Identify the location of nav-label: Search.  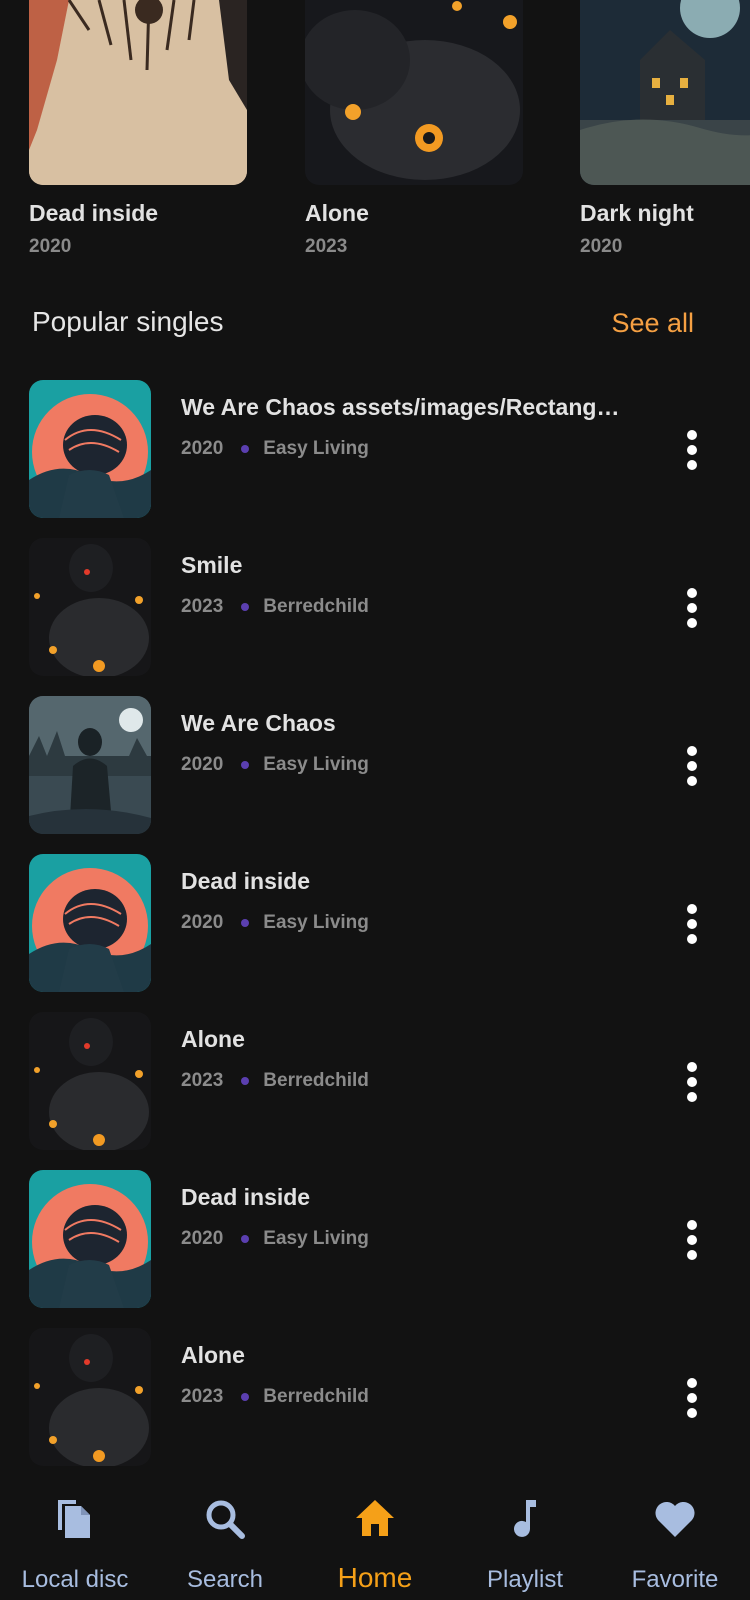
(225, 1579).